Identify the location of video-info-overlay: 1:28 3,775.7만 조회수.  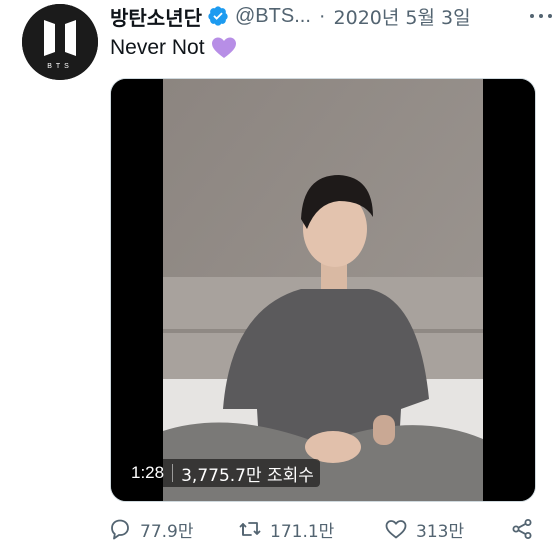
(222, 473).